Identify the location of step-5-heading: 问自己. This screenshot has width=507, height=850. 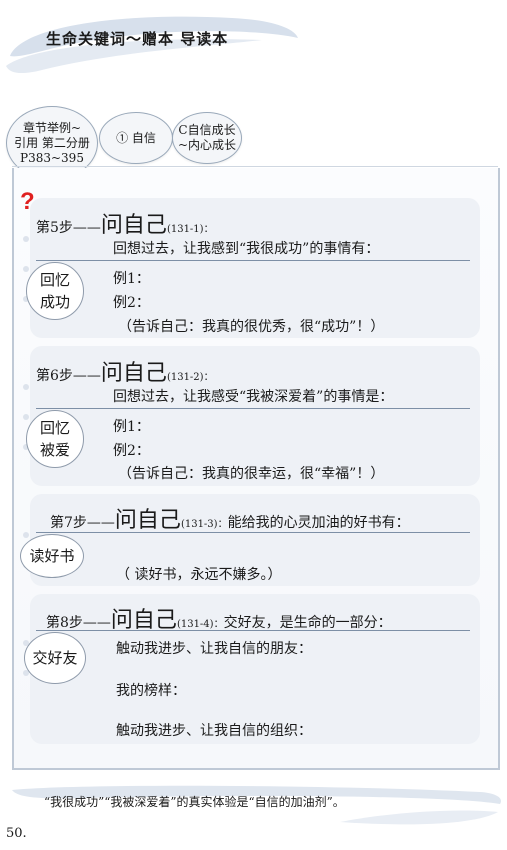
(133, 225).